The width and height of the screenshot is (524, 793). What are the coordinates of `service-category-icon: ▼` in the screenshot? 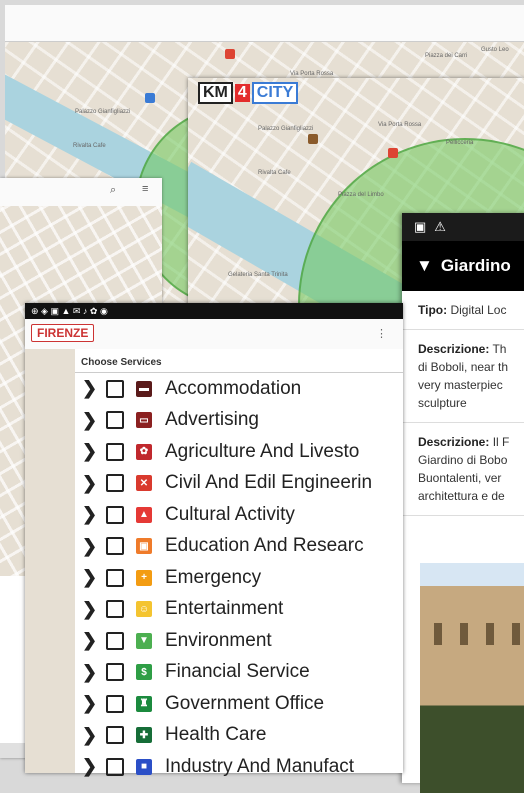 It's located at (144, 640).